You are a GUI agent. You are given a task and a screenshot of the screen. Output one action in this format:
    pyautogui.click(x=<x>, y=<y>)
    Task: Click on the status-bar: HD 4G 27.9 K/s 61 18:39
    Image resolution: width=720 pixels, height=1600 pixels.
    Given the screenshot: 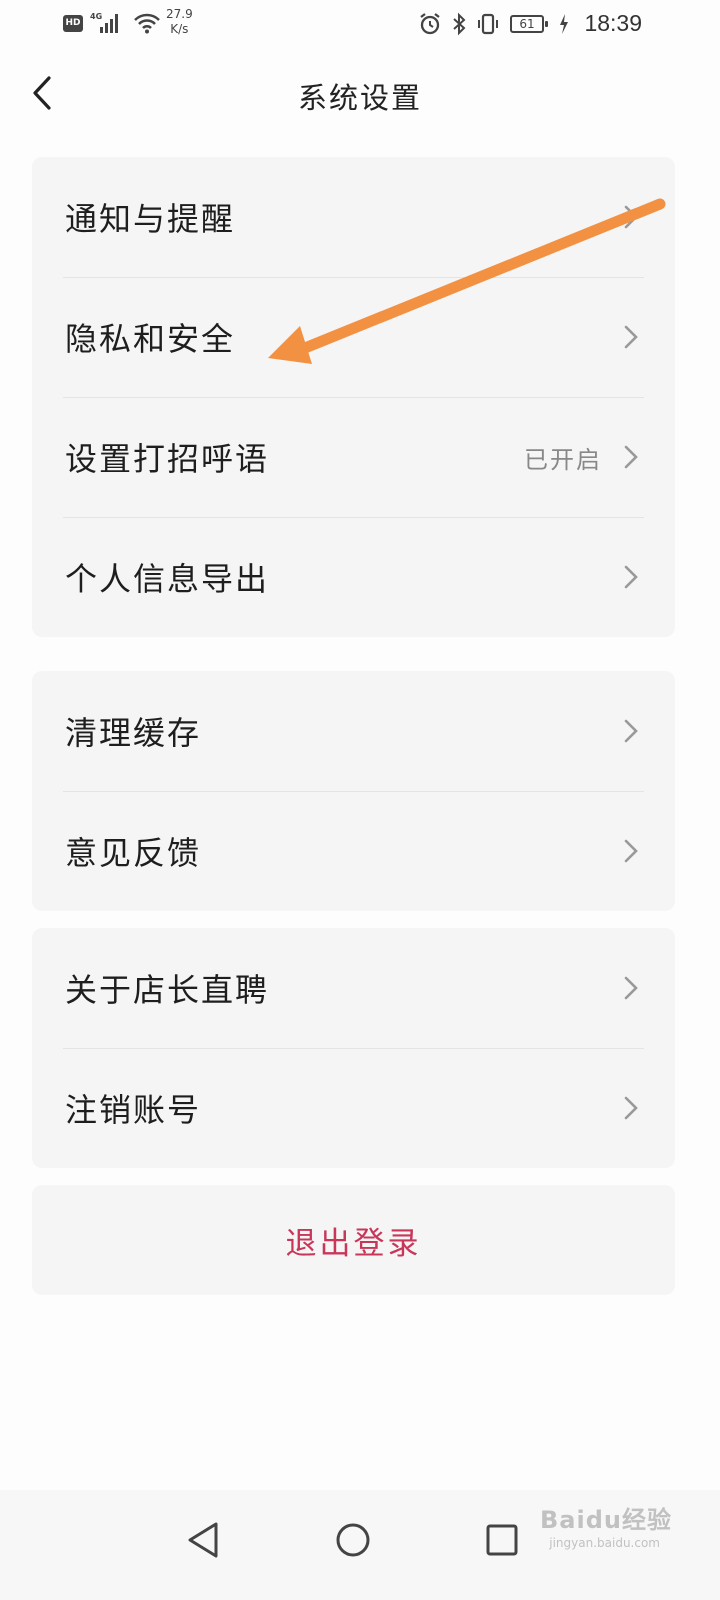 What is the action you would take?
    pyautogui.click(x=360, y=24)
    